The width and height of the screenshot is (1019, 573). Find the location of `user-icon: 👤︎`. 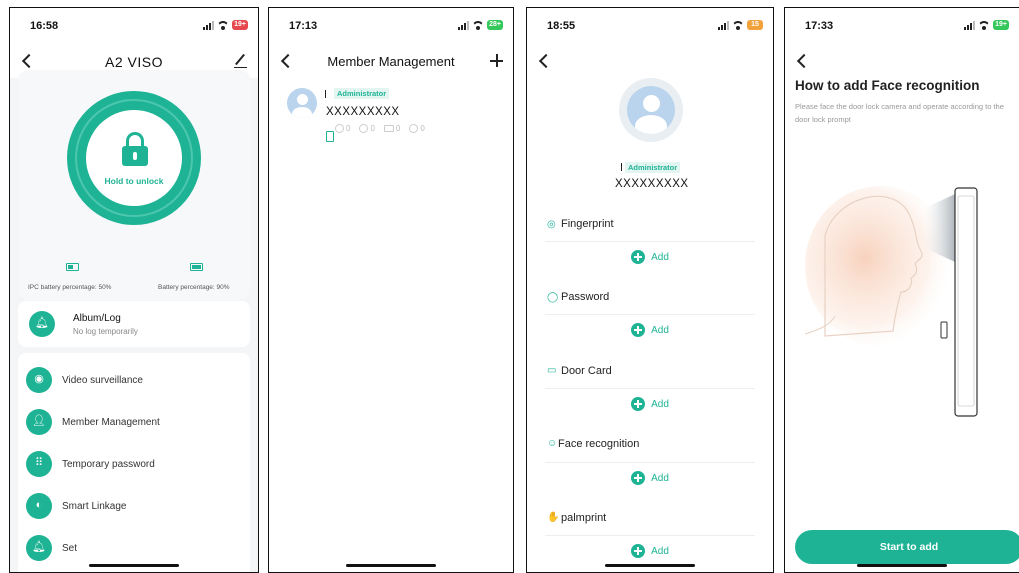

user-icon: 👤︎ is located at coordinates (39, 422).